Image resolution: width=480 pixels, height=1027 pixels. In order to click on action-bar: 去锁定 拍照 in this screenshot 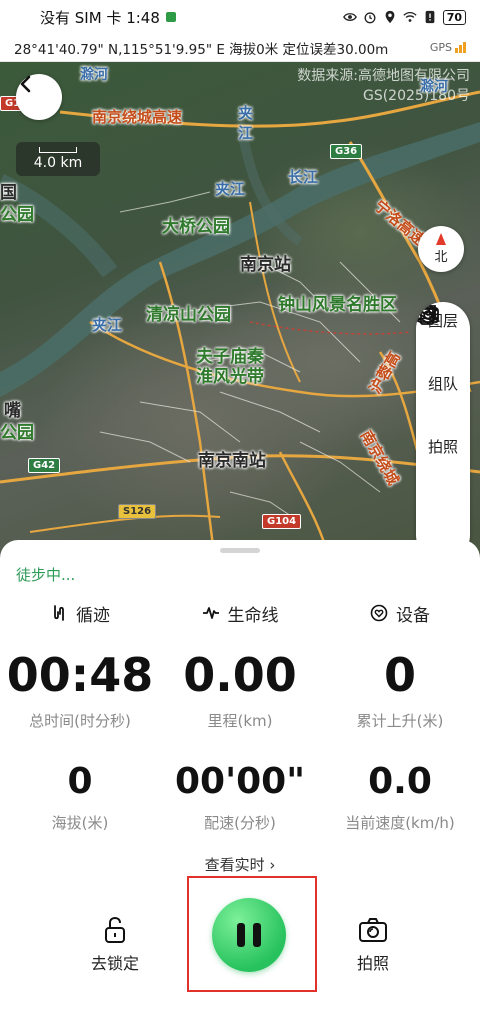, I will do `click(240, 941)`.